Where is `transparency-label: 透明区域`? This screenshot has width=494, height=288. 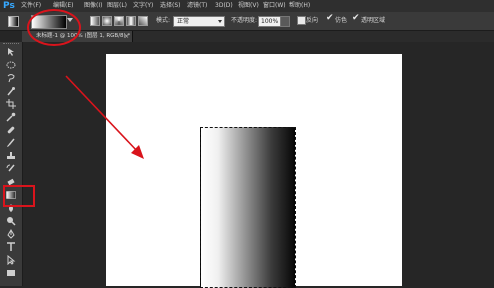 transparency-label: 透明区域 is located at coordinates (373, 20).